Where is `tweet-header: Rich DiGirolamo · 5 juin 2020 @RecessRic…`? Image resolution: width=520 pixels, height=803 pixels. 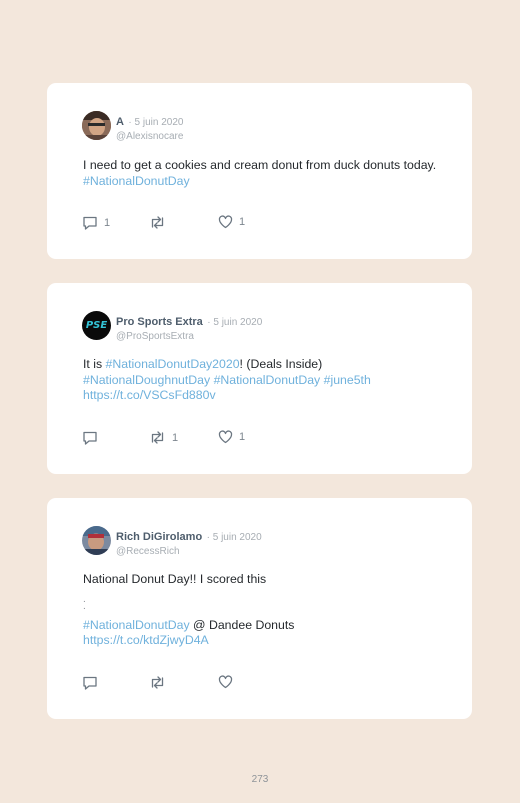
tweet-header: Rich DiGirolamo · 5 juin 2020 @RecessRic… is located at coordinates (189, 542).